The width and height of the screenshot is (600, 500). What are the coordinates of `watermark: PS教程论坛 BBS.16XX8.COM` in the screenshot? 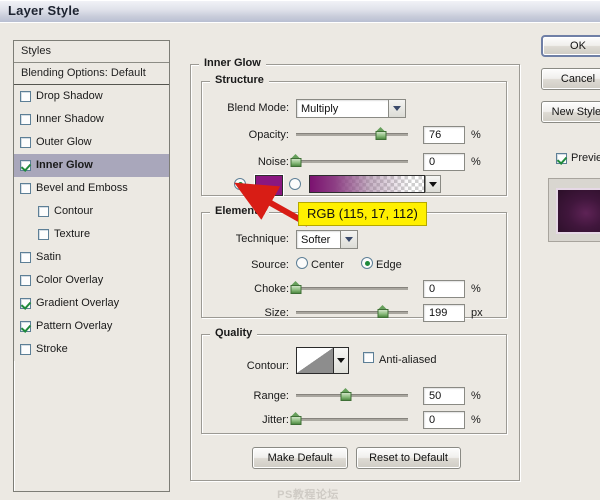 It's located at (308, 494).